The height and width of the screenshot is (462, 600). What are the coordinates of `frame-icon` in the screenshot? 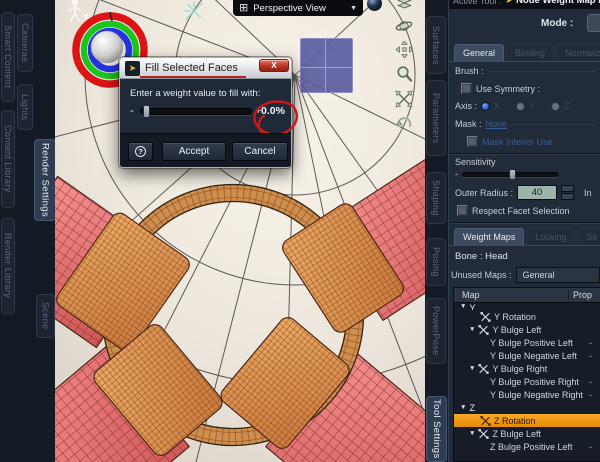 It's located at (404, 99).